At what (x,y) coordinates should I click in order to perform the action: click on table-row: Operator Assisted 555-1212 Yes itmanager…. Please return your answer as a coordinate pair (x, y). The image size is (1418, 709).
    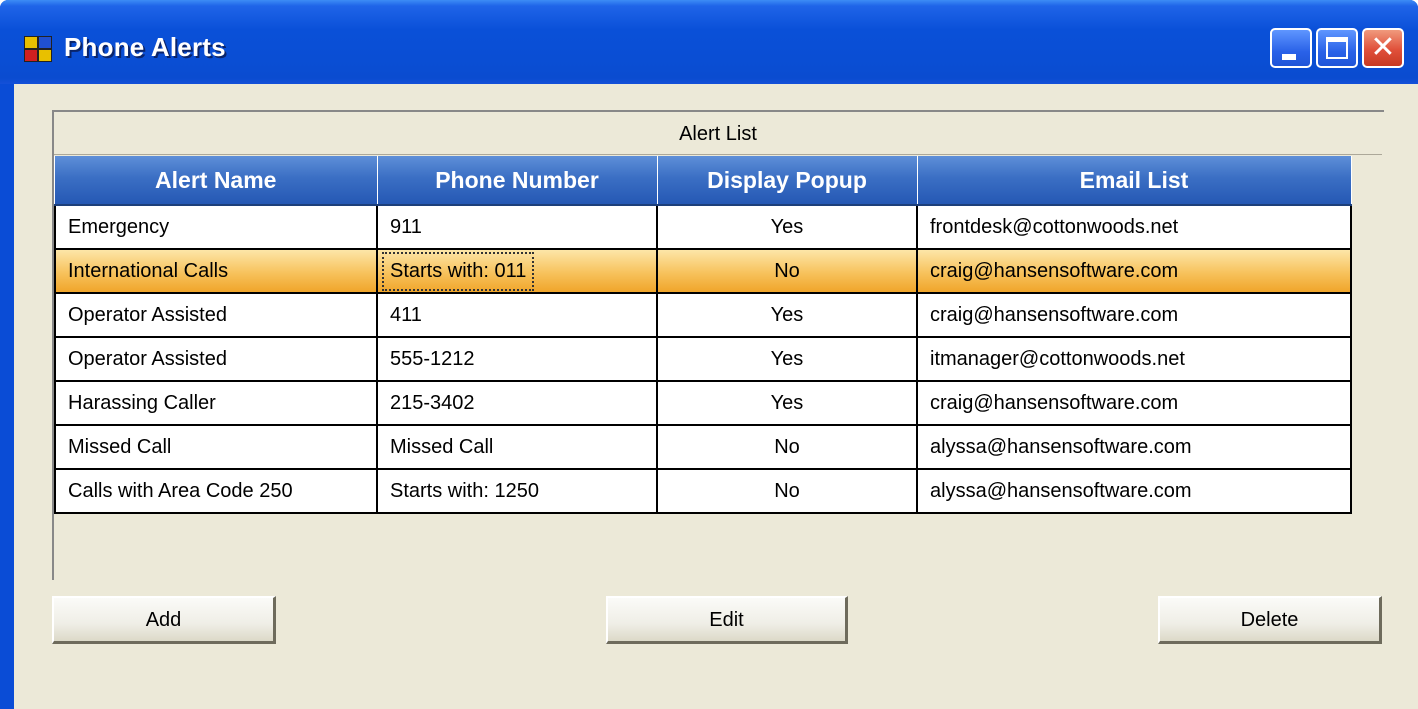
    Looking at the image, I should click on (703, 359).